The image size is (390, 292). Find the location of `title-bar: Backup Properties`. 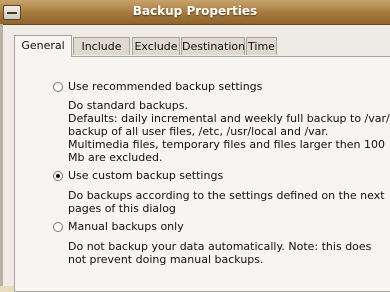

title-bar: Backup Properties is located at coordinates (195, 12).